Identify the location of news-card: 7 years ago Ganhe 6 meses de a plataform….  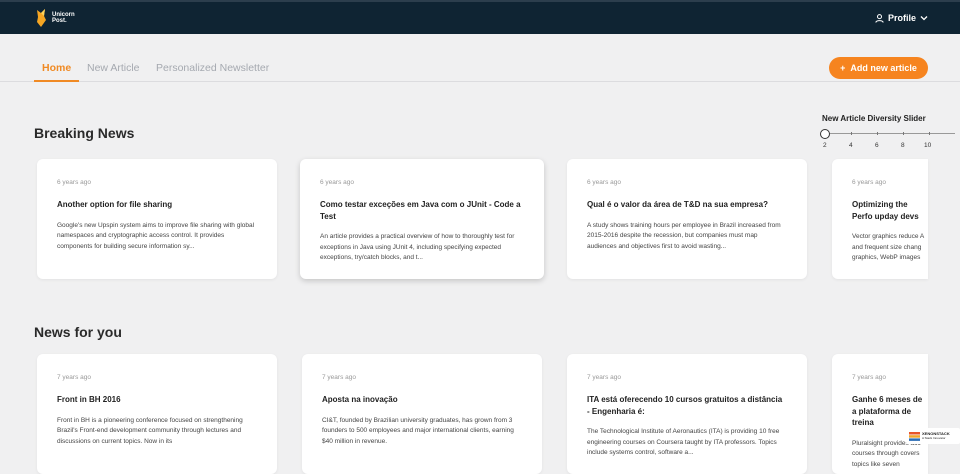
(880, 414).